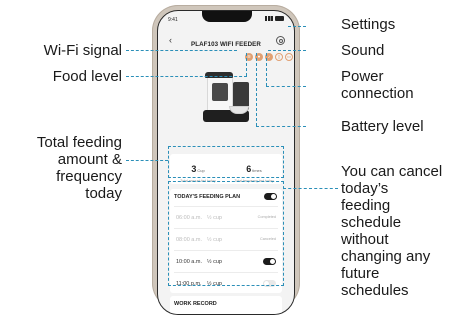 The image size is (467, 315). Describe the element at coordinates (226, 20) in the screenshot. I see `status-bar: 9:41` at that location.